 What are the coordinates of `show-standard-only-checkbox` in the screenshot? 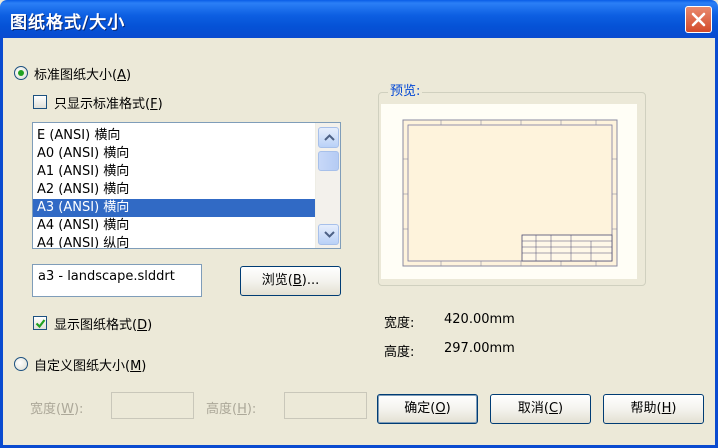 It's located at (40, 102).